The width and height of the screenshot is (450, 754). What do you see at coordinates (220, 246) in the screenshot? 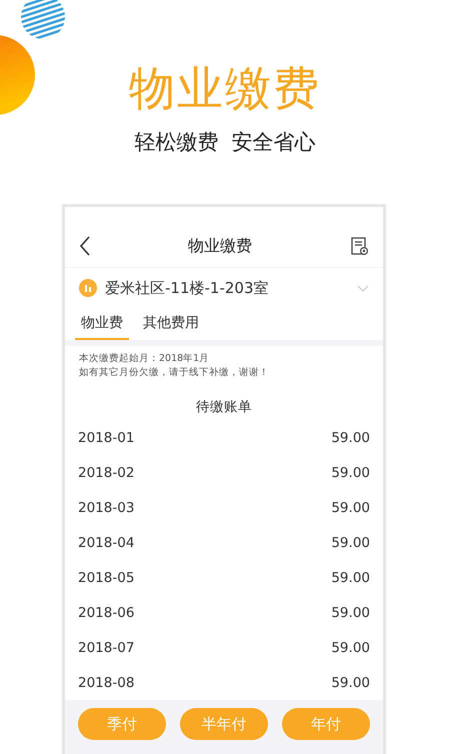
I see `page-title: 物业缴费` at bounding box center [220, 246].